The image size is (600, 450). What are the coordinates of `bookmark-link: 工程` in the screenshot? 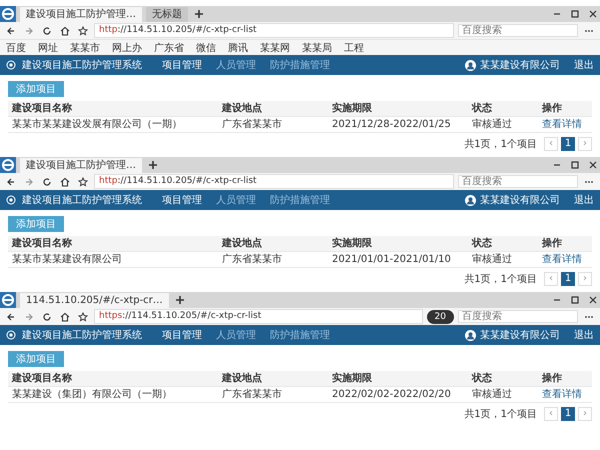 It's located at (354, 47).